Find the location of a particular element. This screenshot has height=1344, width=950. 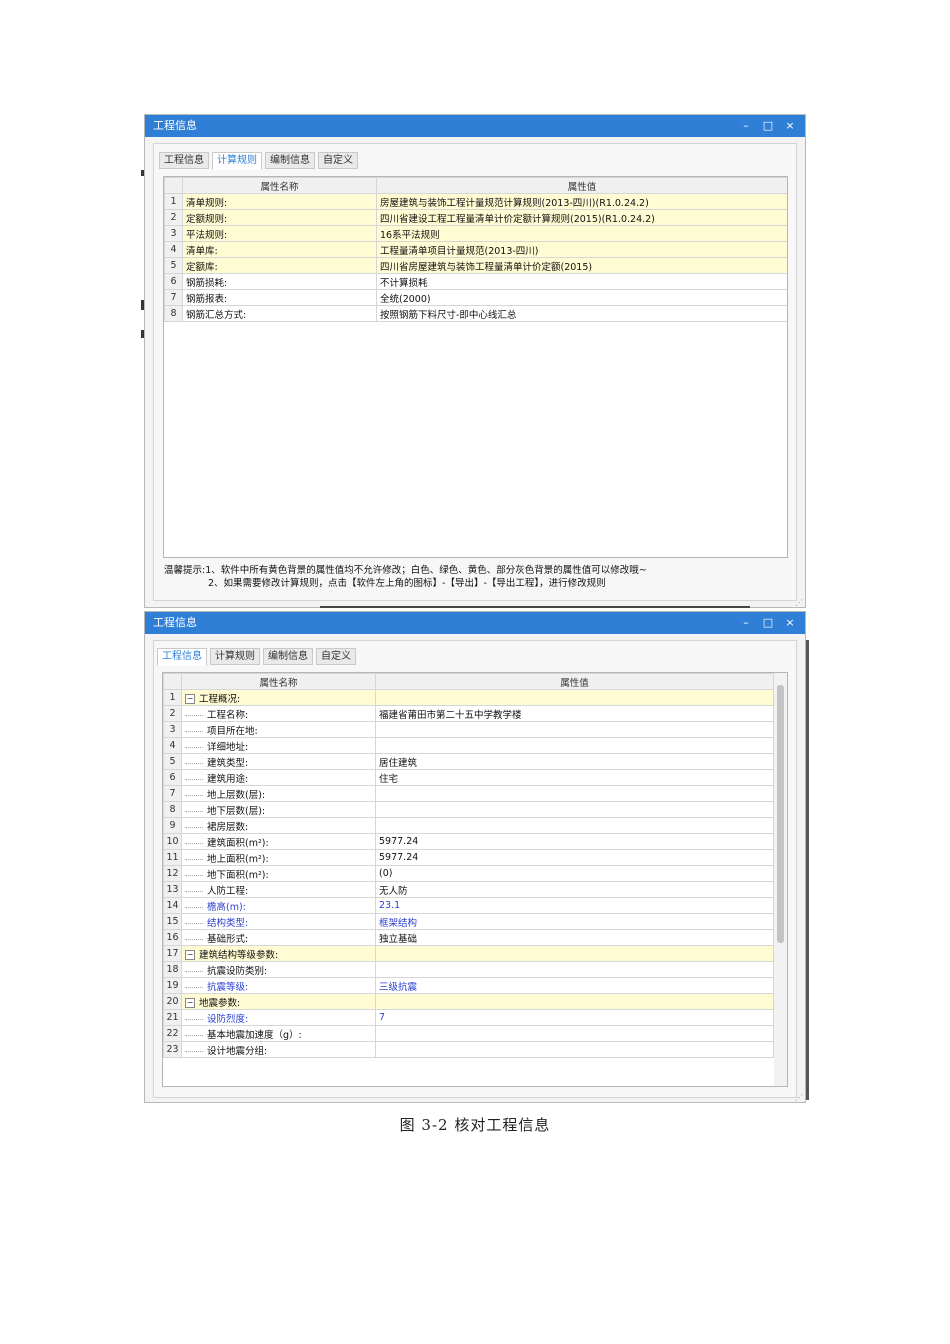

property-value-cell: 工程量清单项目计量规范(2013-四川) is located at coordinates (581, 249).